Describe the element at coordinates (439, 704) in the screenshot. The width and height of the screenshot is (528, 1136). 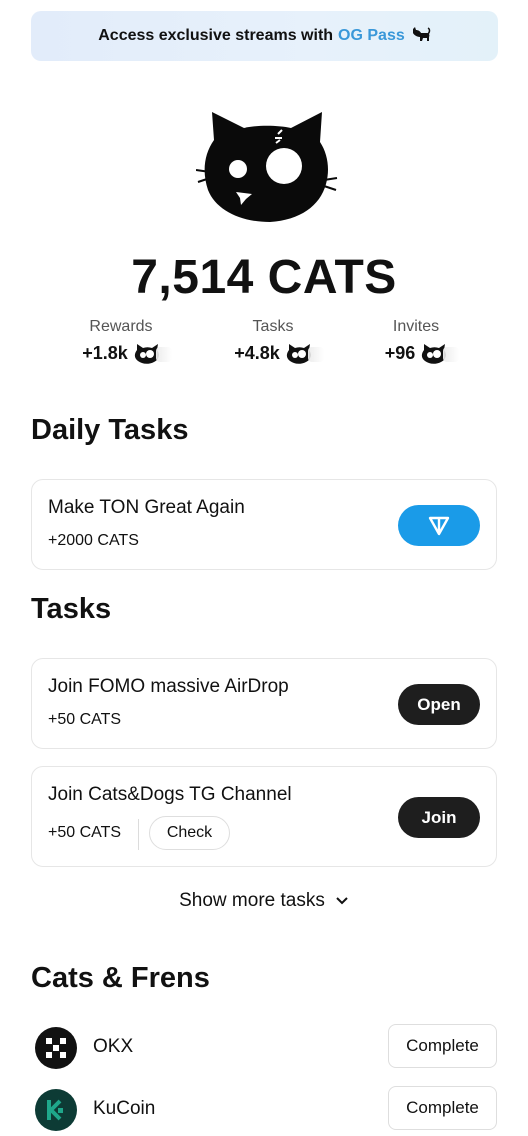
I see `open-button: Open` at that location.